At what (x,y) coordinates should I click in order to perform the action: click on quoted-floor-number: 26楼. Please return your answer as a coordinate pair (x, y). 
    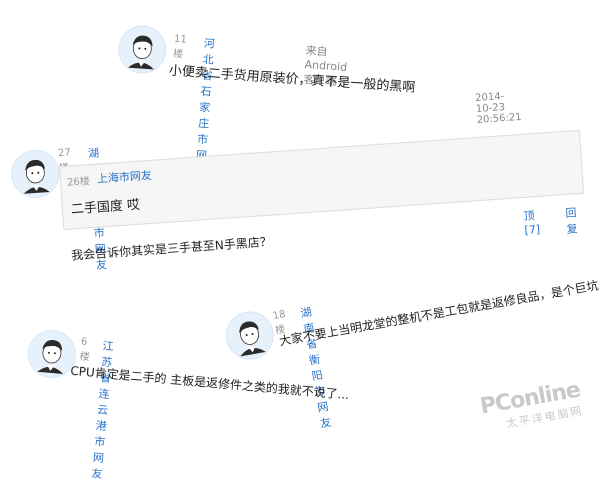
    Looking at the image, I should click on (78, 182).